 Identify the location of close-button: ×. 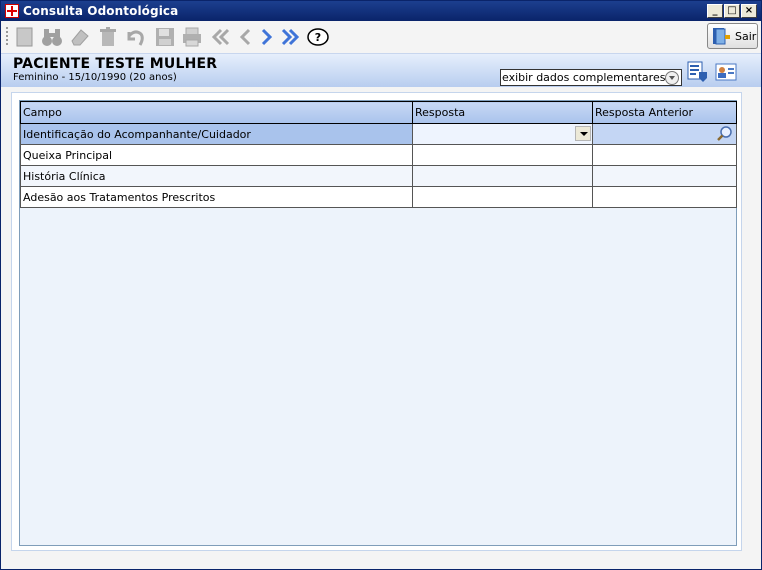
(749, 11).